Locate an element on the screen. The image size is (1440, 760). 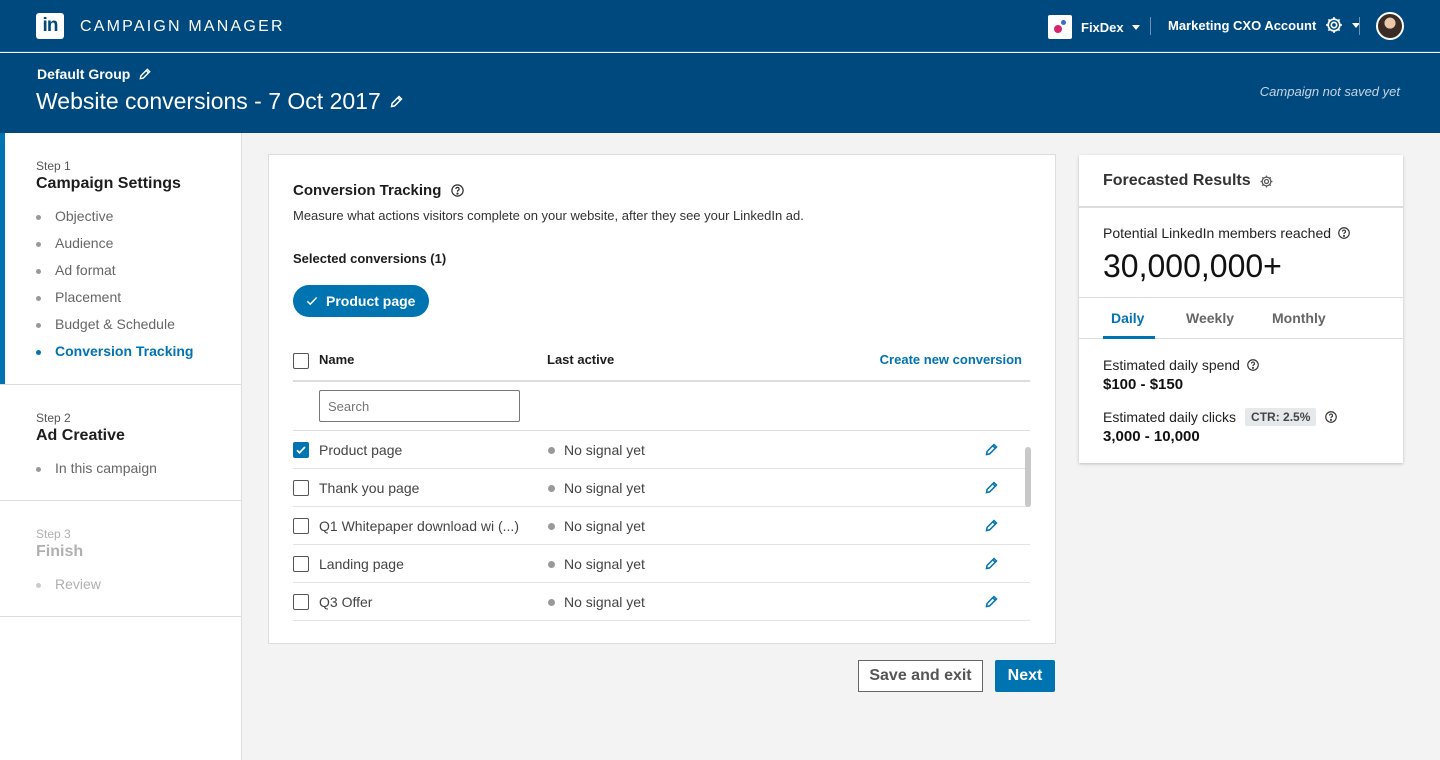
campaign-group-name: Default Group is located at coordinates (84, 74).